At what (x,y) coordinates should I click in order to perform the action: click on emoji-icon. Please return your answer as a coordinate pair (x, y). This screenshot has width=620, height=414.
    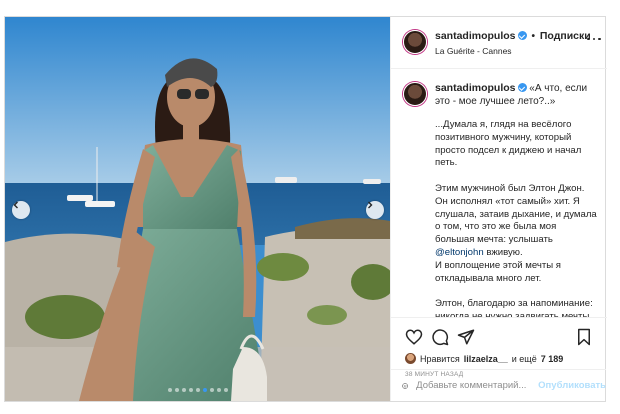
    Looking at the image, I should click on (405, 386).